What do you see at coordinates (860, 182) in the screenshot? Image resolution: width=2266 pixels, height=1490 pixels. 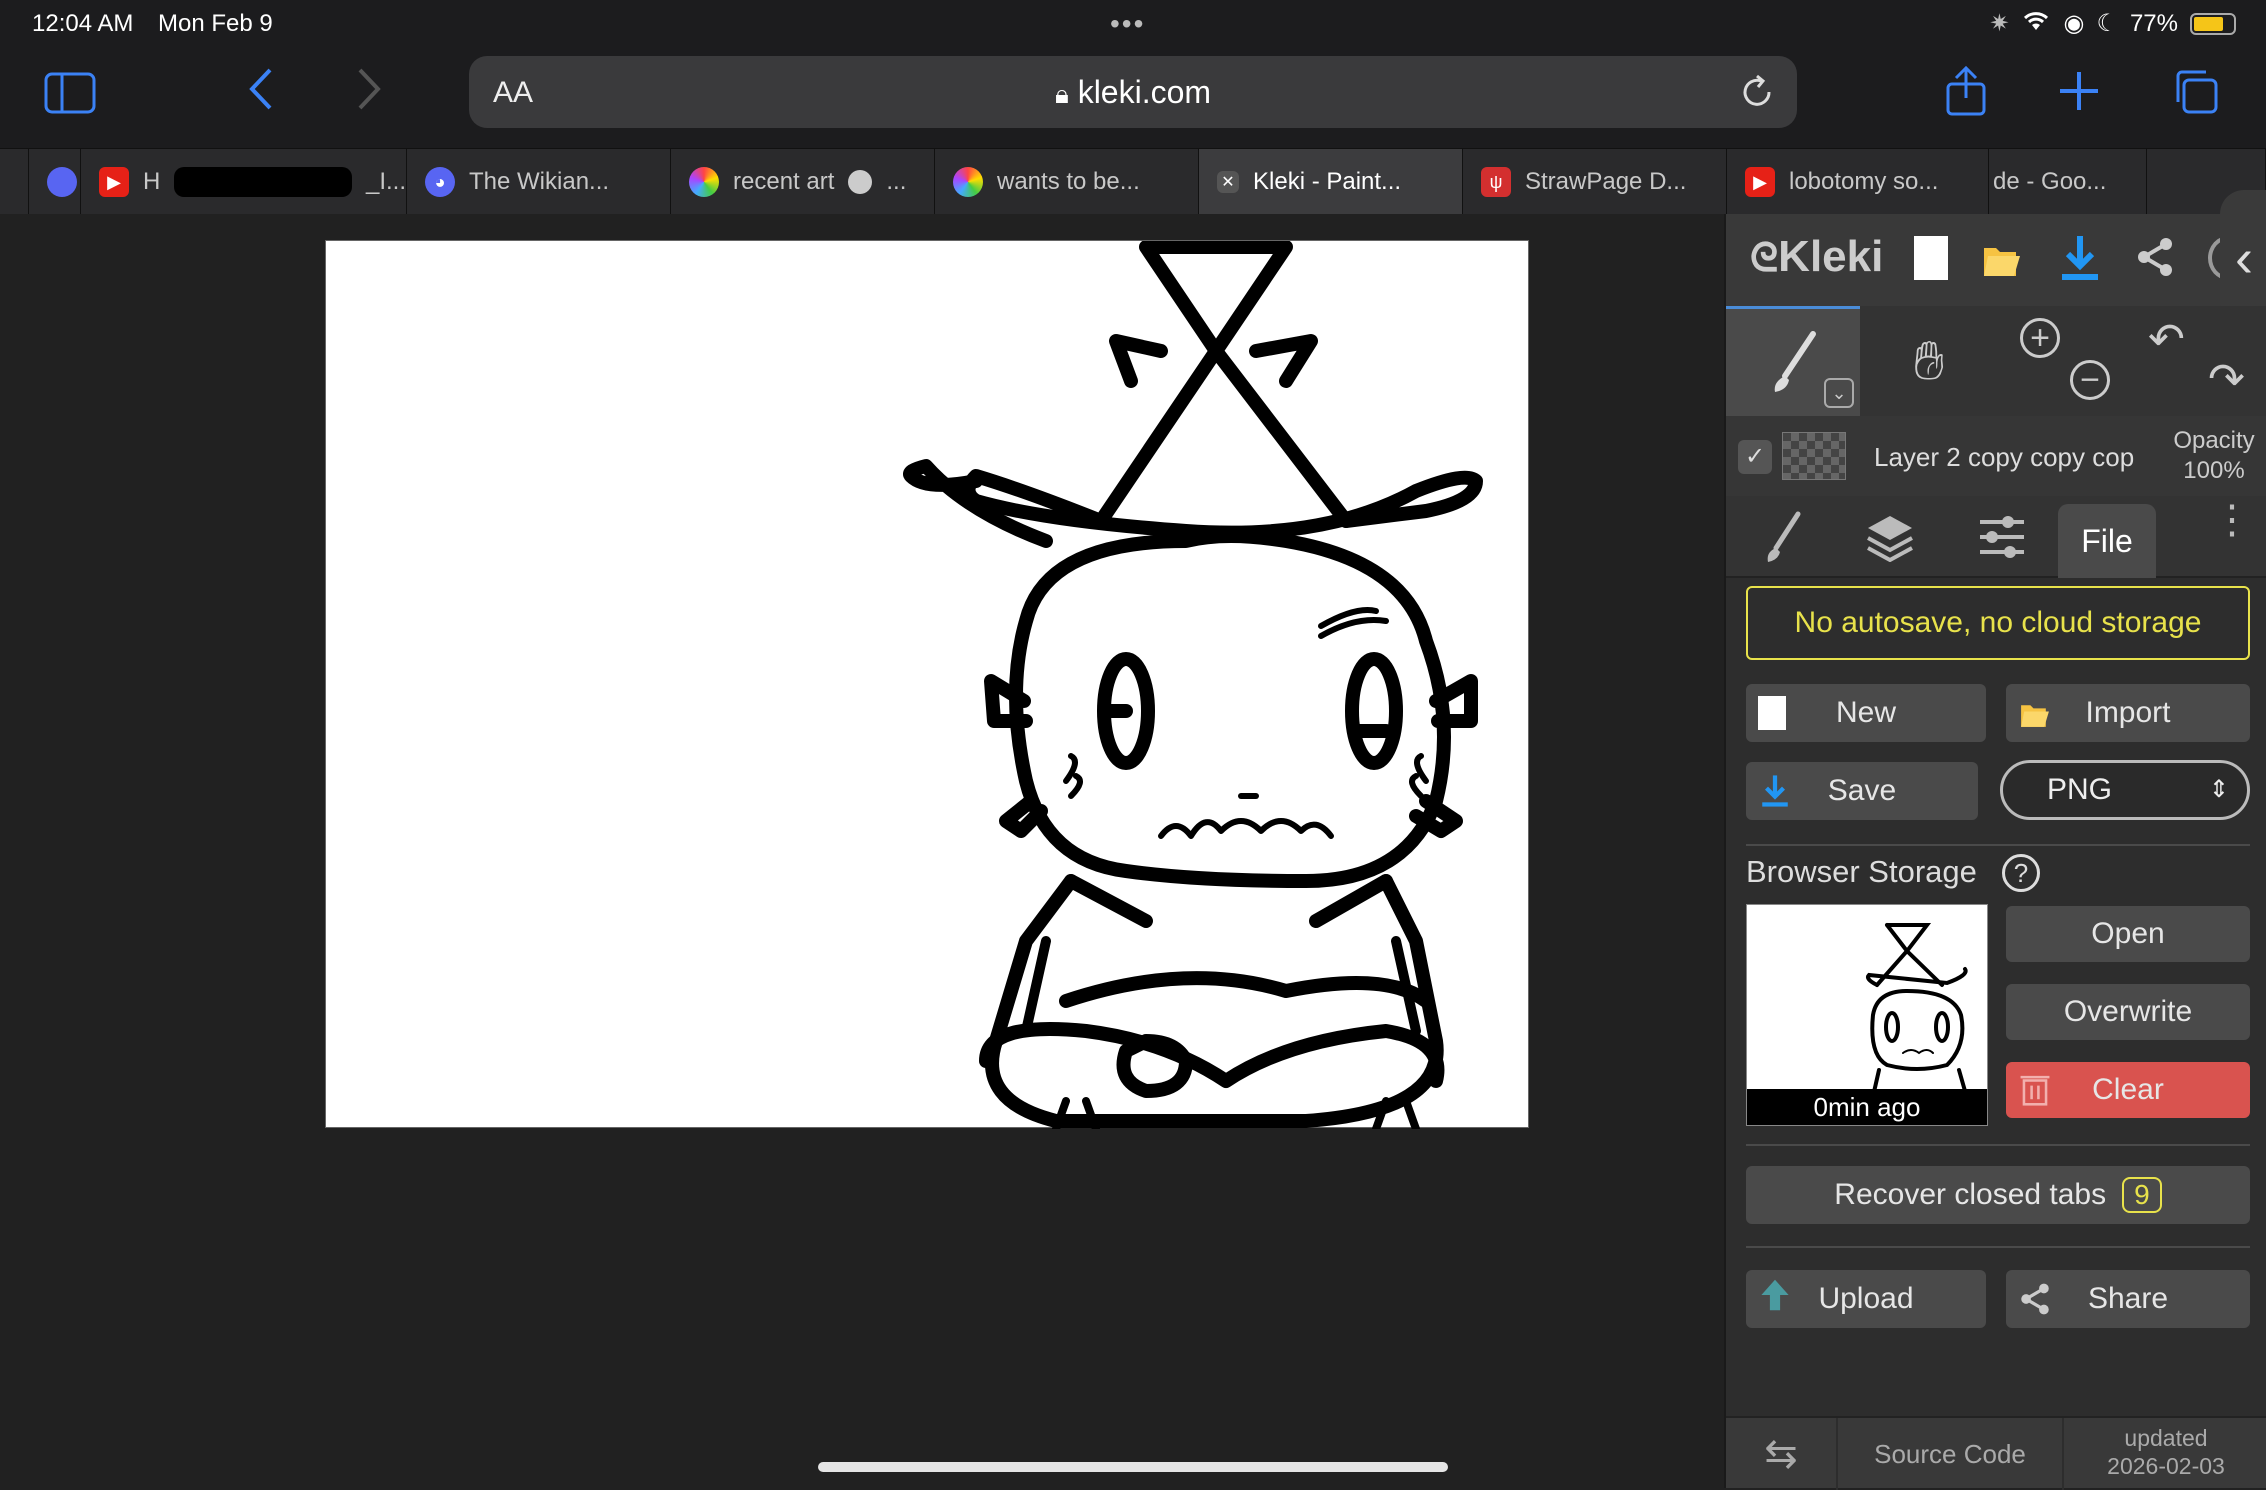 I see `emoji-icon` at bounding box center [860, 182].